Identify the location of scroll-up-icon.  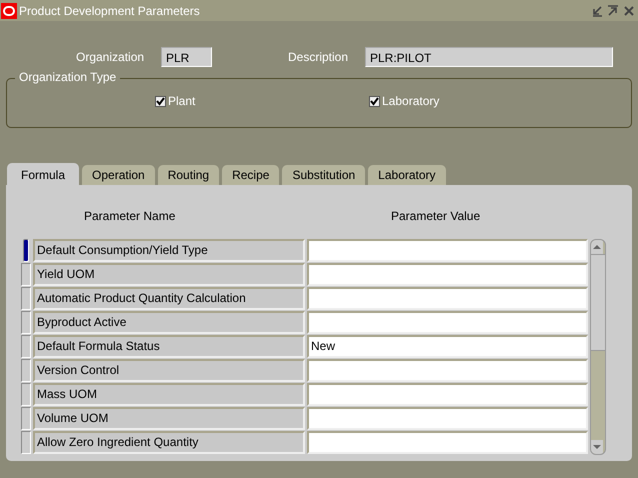
(597, 247).